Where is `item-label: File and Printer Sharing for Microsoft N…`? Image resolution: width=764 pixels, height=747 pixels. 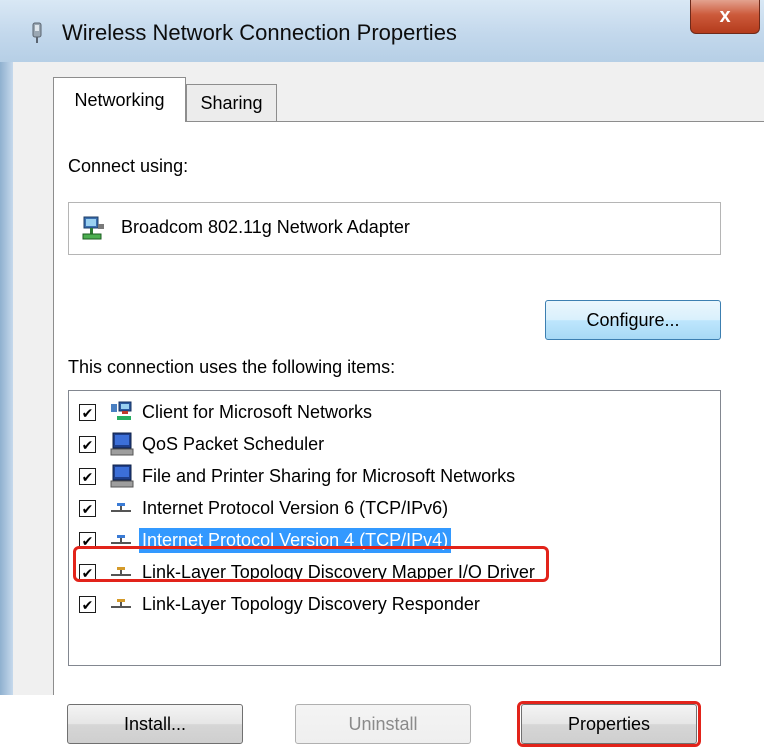
item-label: File and Printer Sharing for Microsoft N… is located at coordinates (329, 476).